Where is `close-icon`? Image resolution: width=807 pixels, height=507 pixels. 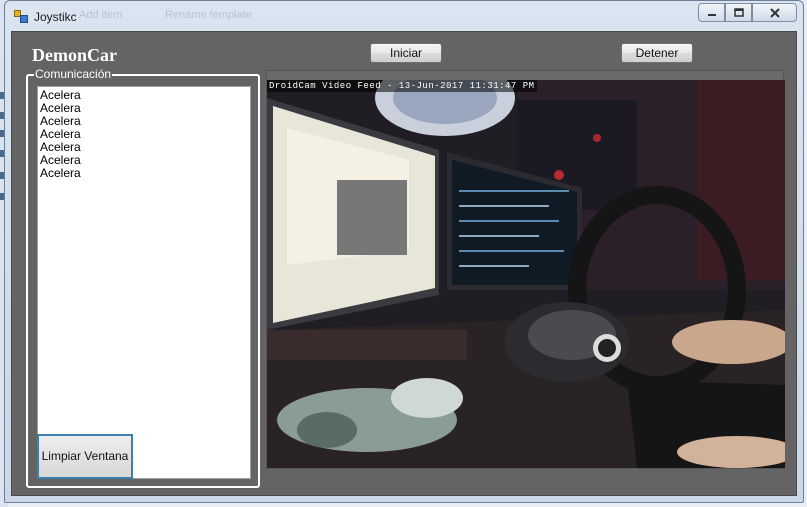 close-icon is located at coordinates (774, 12).